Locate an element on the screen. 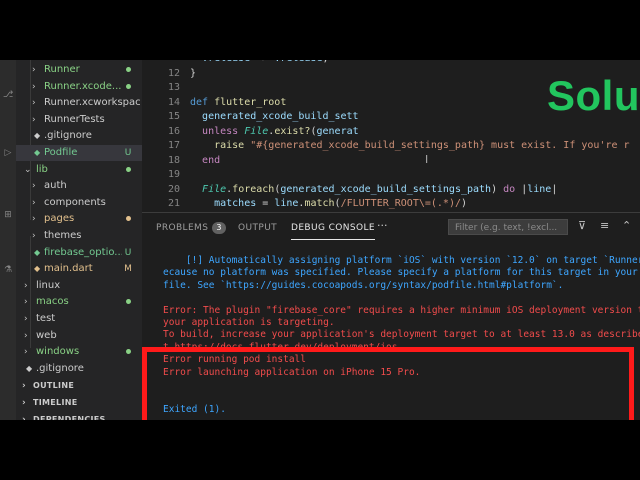 The height and width of the screenshot is (480, 640). explorer-item: › RunnerTests is located at coordinates (79, 120).